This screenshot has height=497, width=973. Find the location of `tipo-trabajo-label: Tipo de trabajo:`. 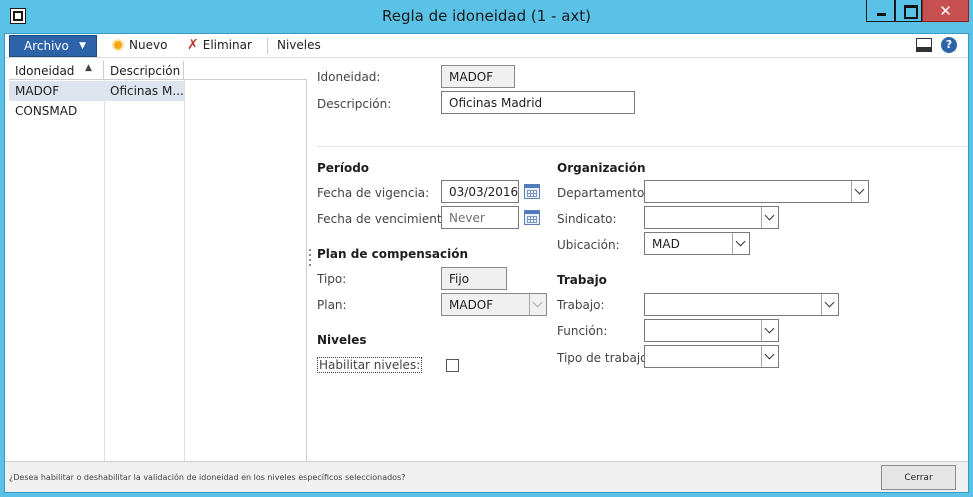

tipo-trabajo-label: Tipo de trabajo: is located at coordinates (604, 358).